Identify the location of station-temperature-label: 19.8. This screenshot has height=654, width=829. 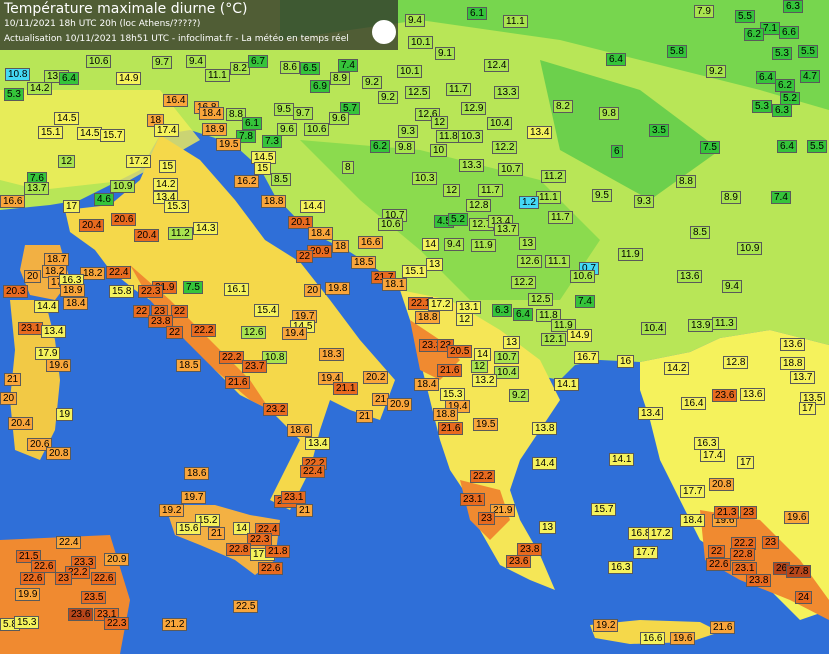
(338, 288).